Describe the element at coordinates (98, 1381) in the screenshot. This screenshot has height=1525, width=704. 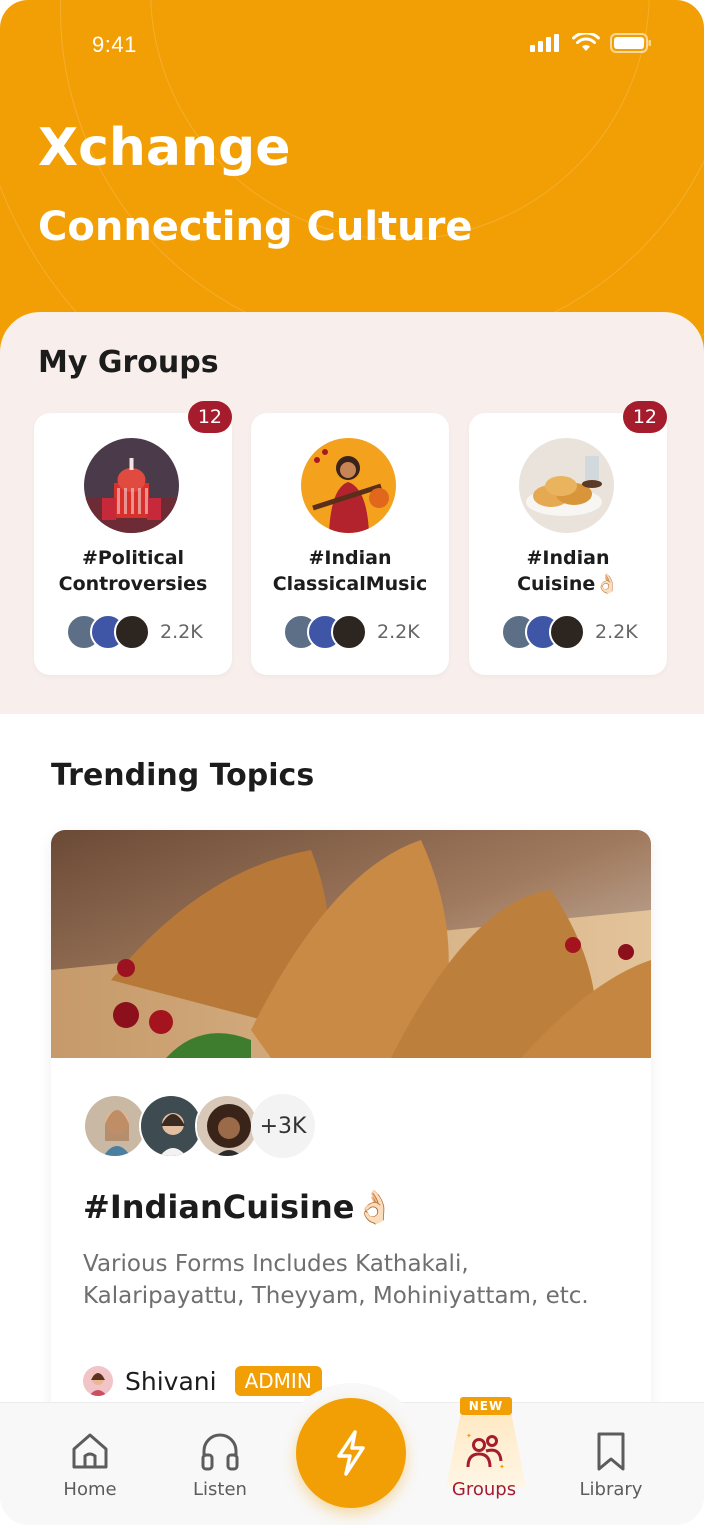
I see `author-avatar` at that location.